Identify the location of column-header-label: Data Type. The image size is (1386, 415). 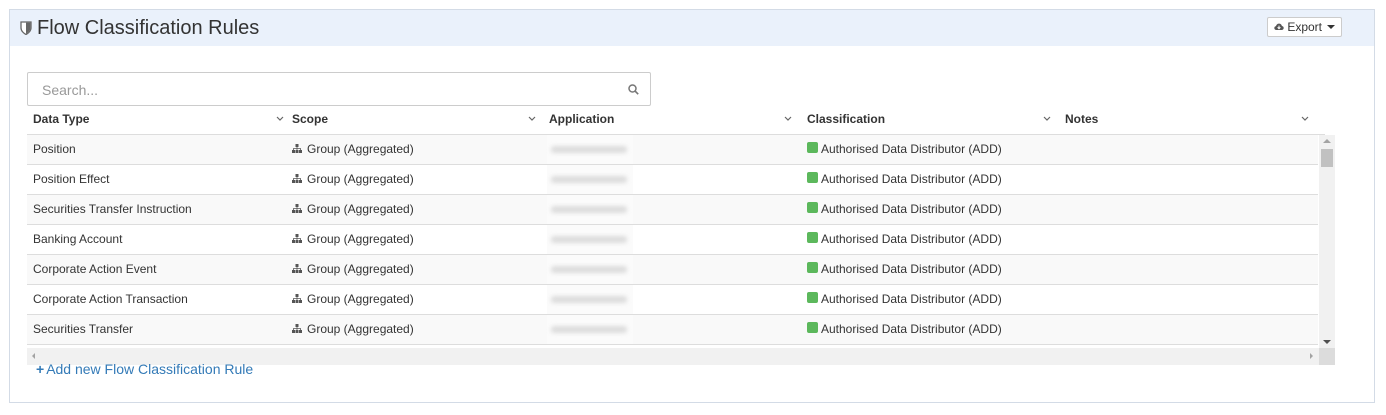
(61, 119).